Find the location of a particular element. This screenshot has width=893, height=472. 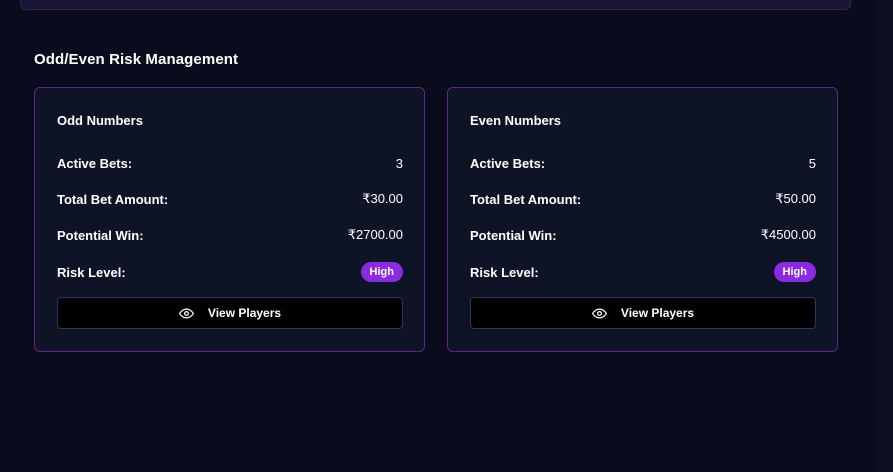

active-bets-row: Active Bets: 5 is located at coordinates (643, 163).